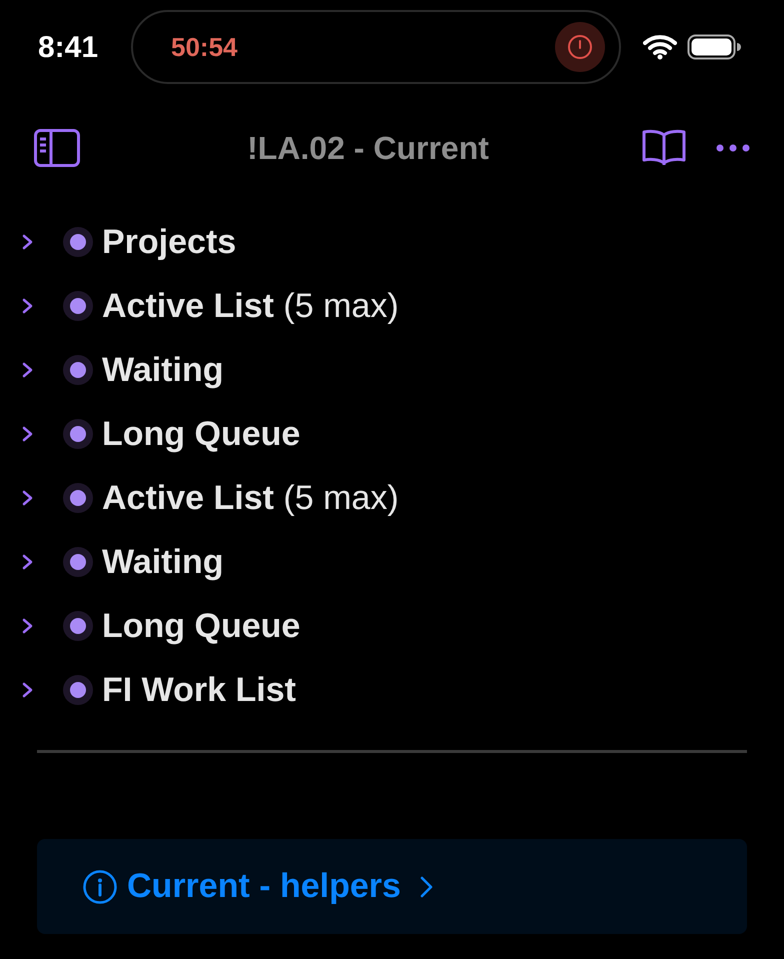 The image size is (784, 959). What do you see at coordinates (169, 242) in the screenshot?
I see `list-item-label: Projects` at bounding box center [169, 242].